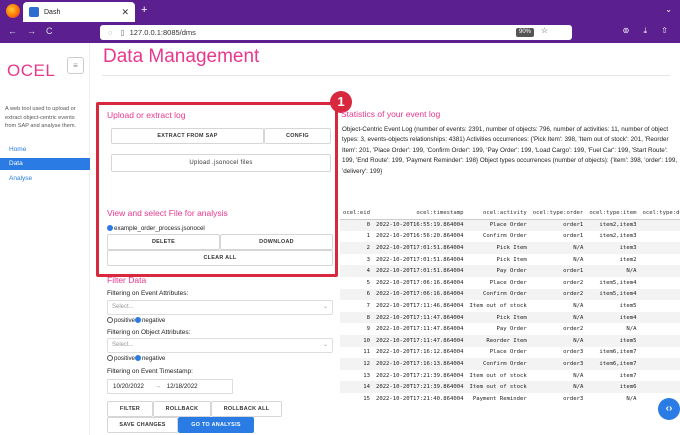 Image resolution: width=680 pixels, height=435 pixels. What do you see at coordinates (419, 317) in the screenshot?
I see `table-cell: 2022-10-20T17:11:47.864004` at bounding box center [419, 317].